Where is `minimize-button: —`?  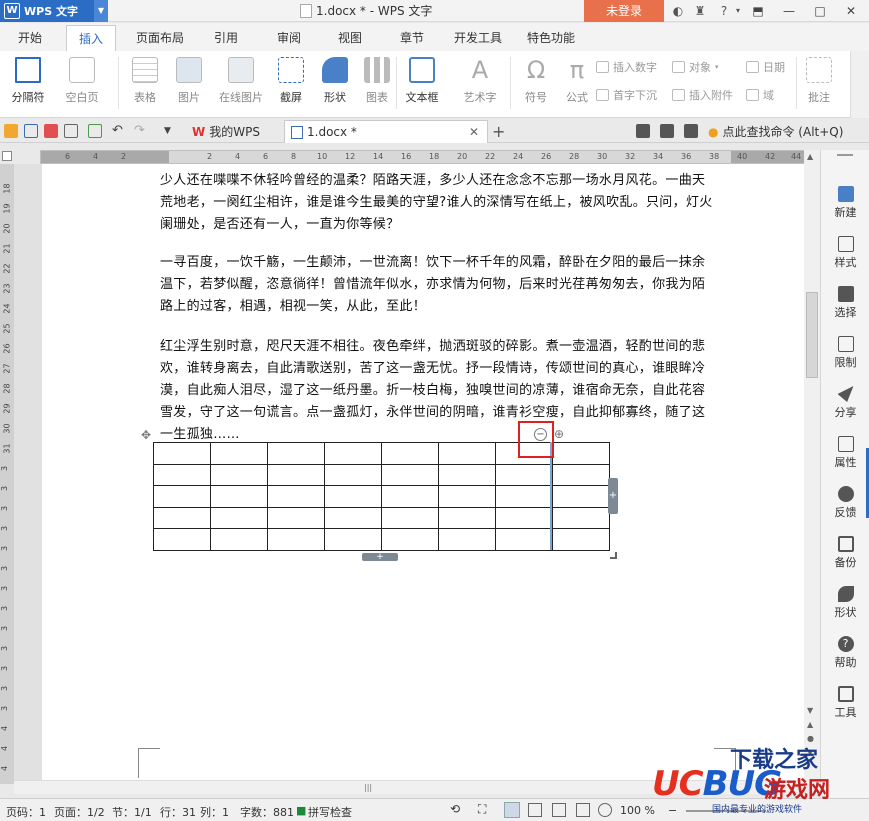 minimize-button: — is located at coordinates (789, 11).